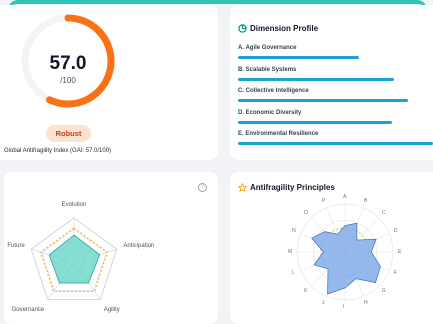  Describe the element at coordinates (306, 213) in the screenshot. I see `polar-axis-label: O` at that location.